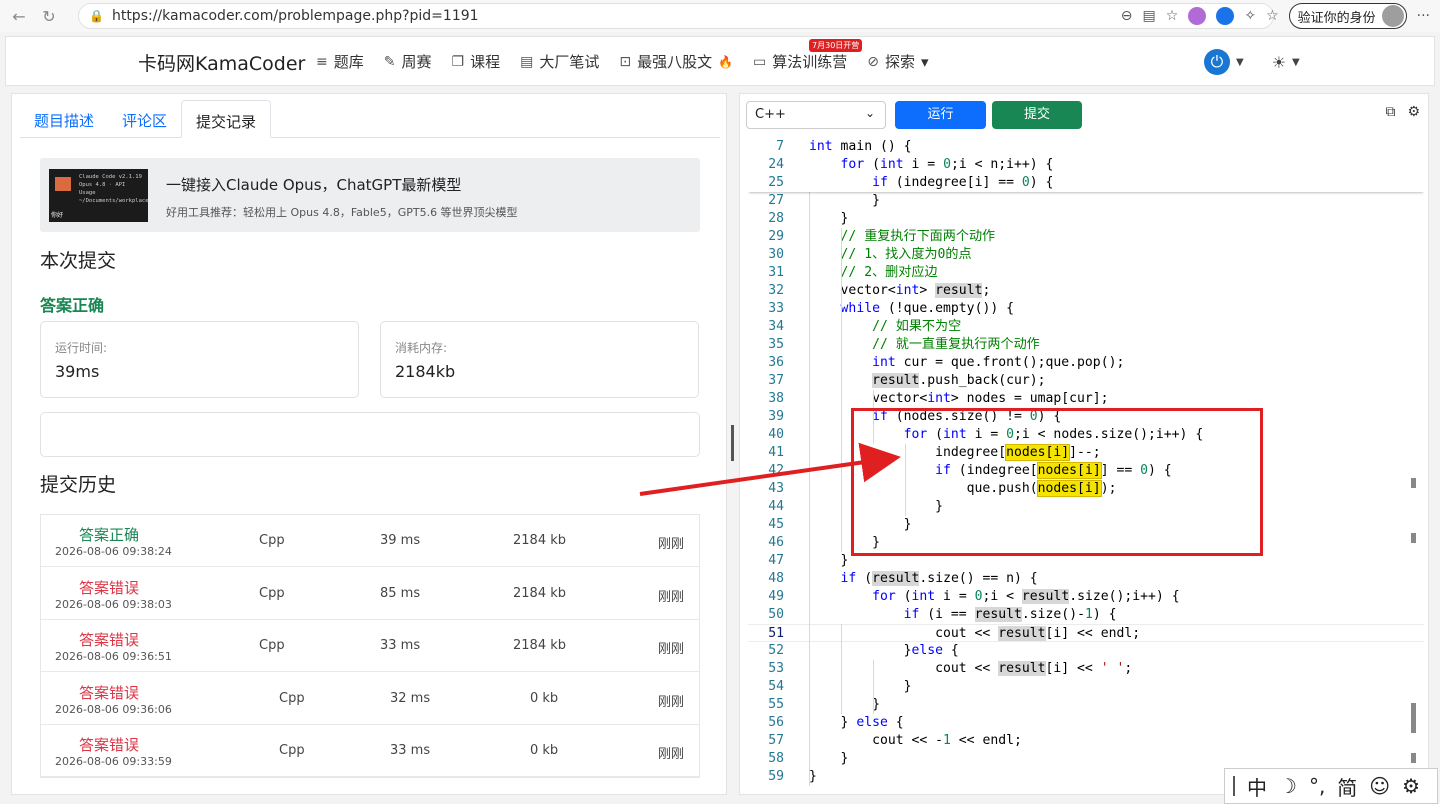 This screenshot has width=1440, height=804. I want to click on settings-icon: ⚙, so click(1413, 112).